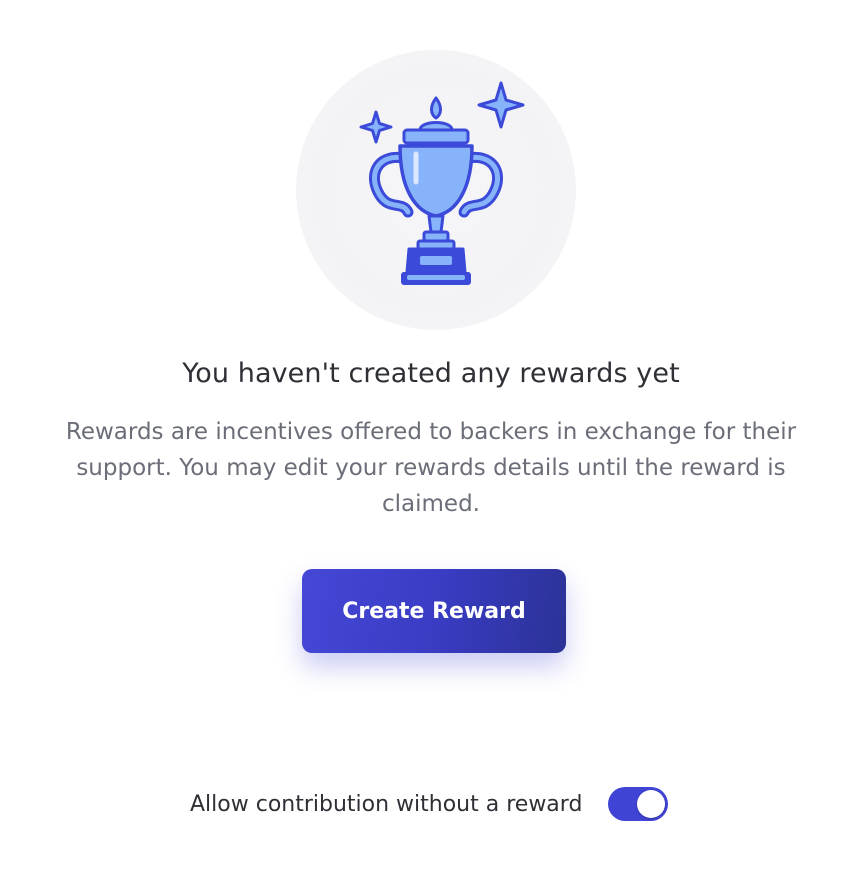 Image resolution: width=862 pixels, height=872 pixels. I want to click on sparkle-small-icon, so click(376, 127).